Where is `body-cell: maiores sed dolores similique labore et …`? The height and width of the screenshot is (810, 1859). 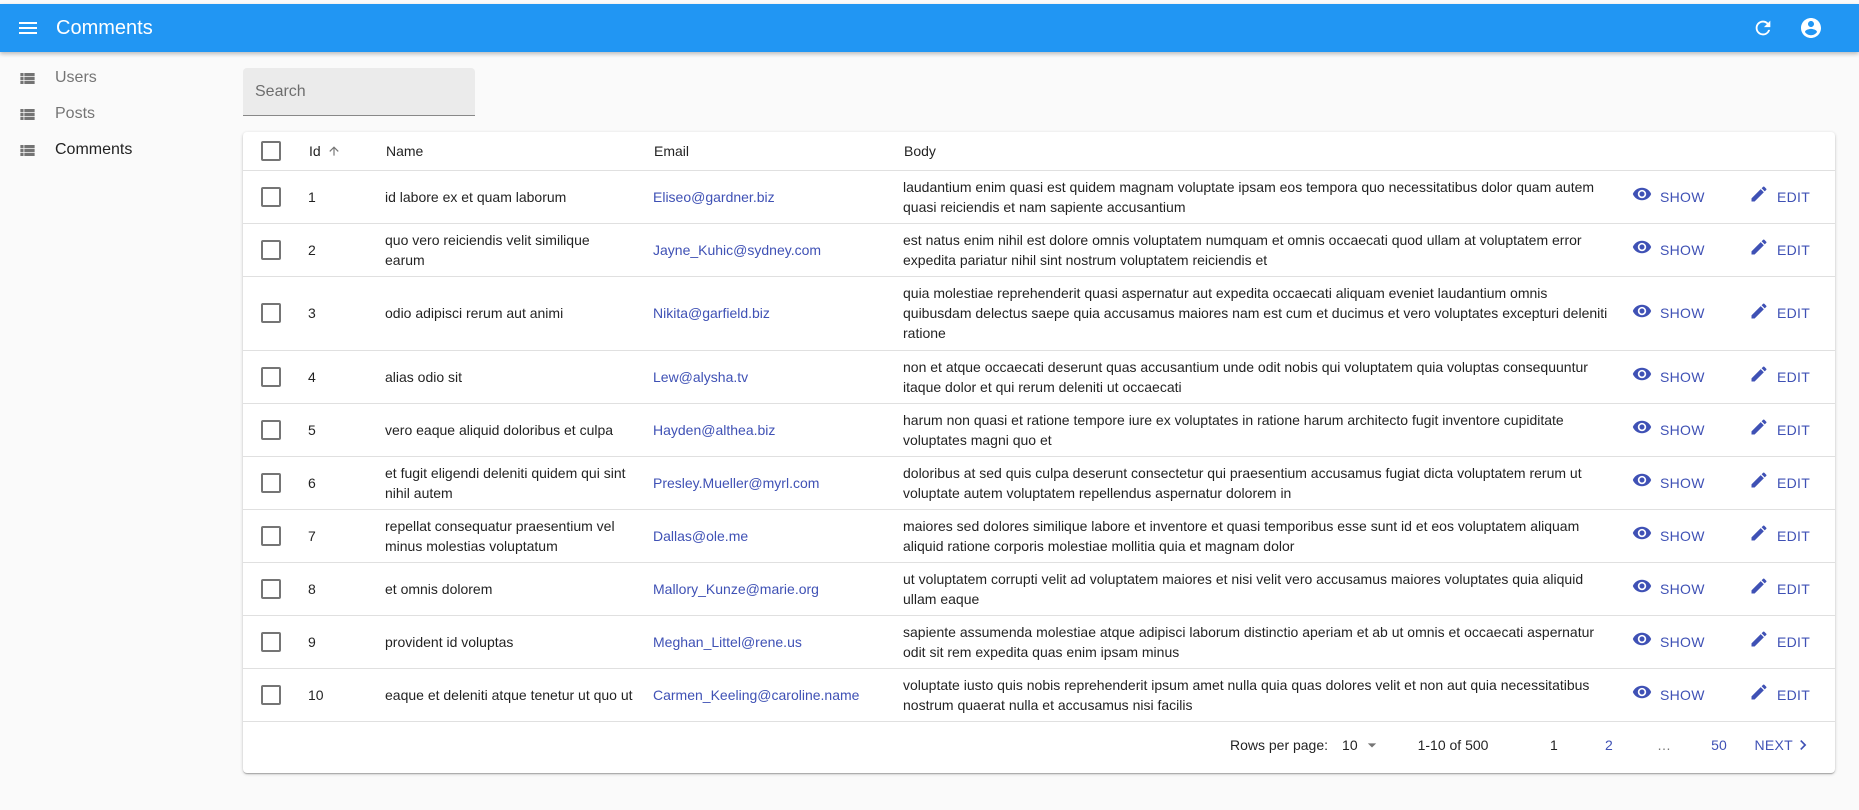
body-cell: maiores sed dolores similique labore et … is located at coordinates (1267, 536).